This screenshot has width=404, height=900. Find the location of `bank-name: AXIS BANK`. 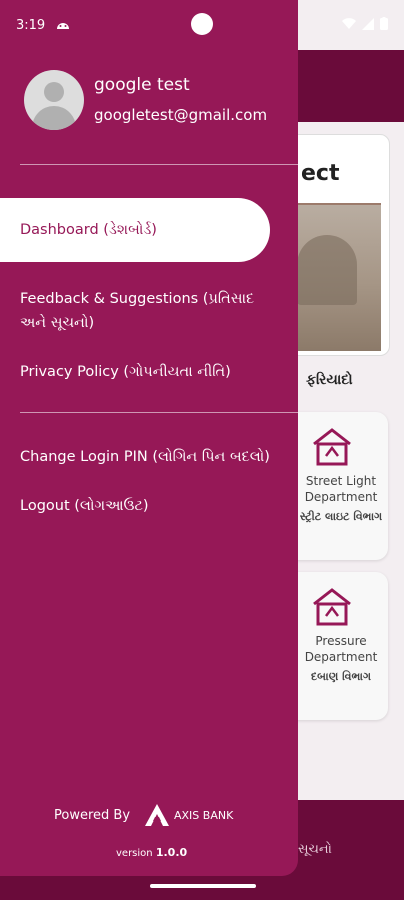

bank-name: AXIS BANK is located at coordinates (204, 815).